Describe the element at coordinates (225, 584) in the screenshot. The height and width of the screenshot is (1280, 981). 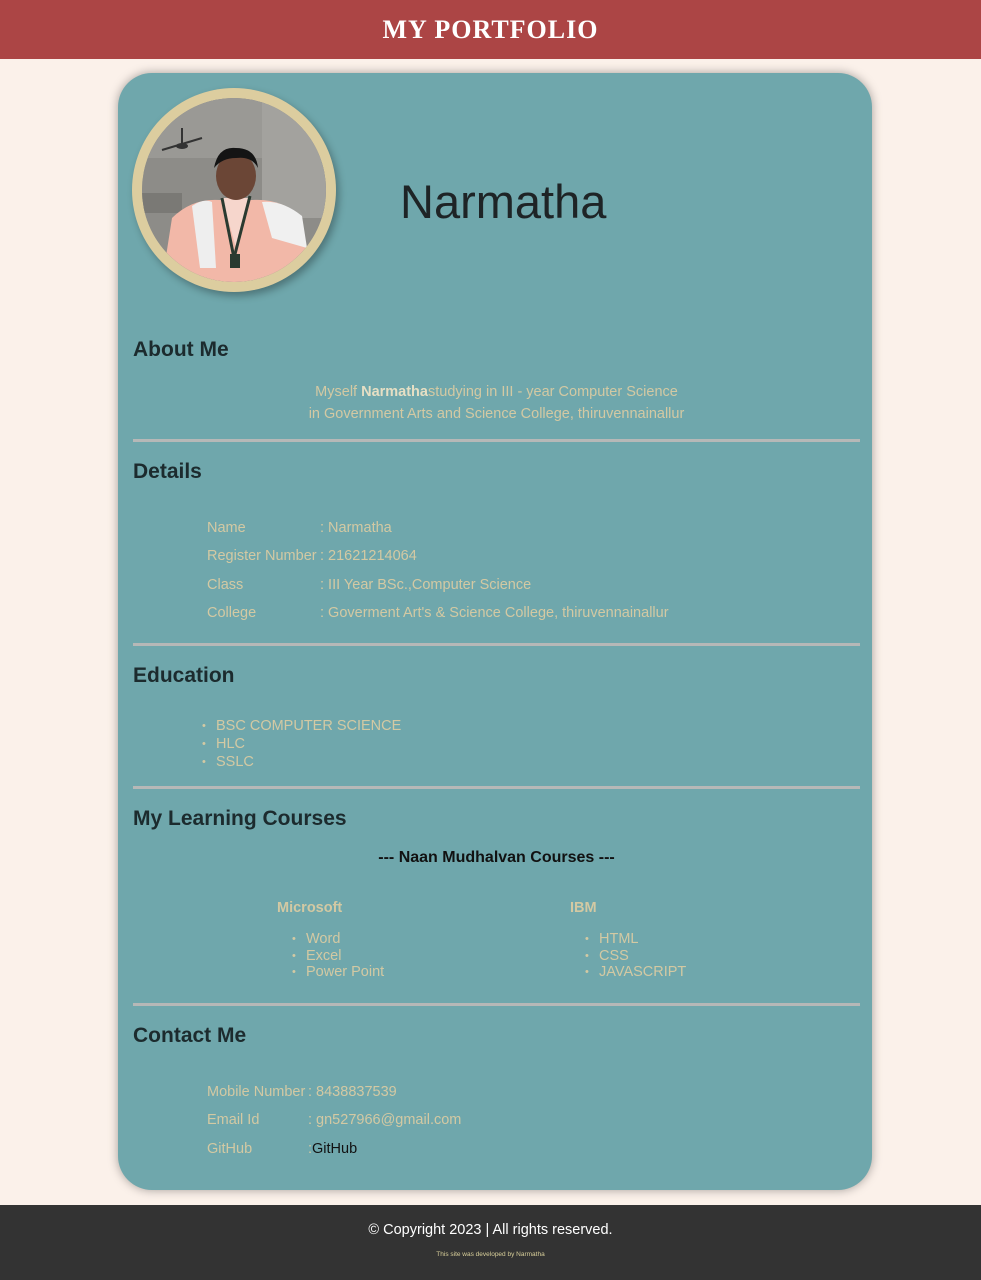
I see `details-label: Class` at that location.